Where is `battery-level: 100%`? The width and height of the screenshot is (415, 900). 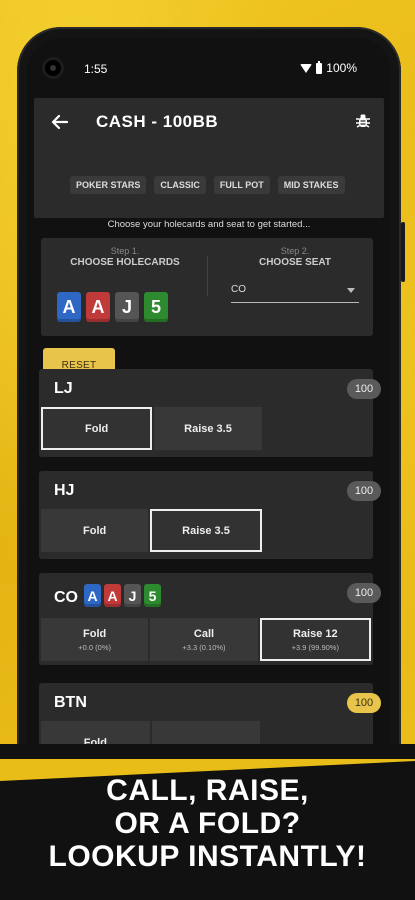 battery-level: 100% is located at coordinates (341, 68).